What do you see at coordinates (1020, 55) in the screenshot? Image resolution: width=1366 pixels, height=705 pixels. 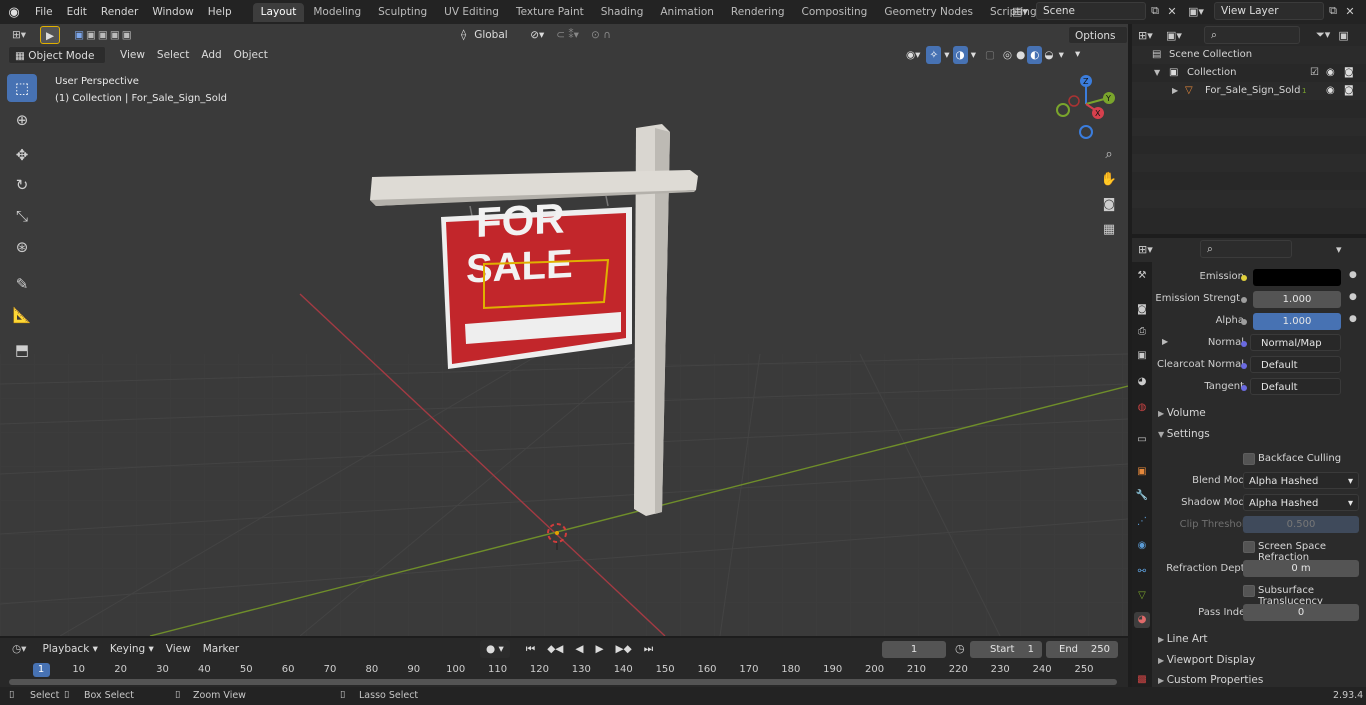 I see `solid-shading-icon: ●` at bounding box center [1020, 55].